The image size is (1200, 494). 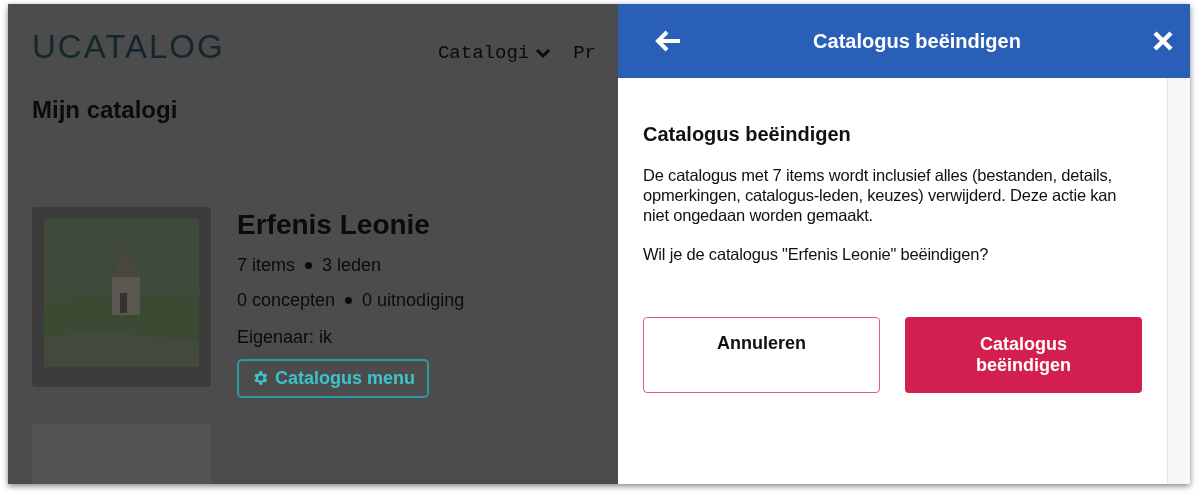 What do you see at coordinates (351, 225) in the screenshot?
I see `catalog-title: Erfenis Leonie` at bounding box center [351, 225].